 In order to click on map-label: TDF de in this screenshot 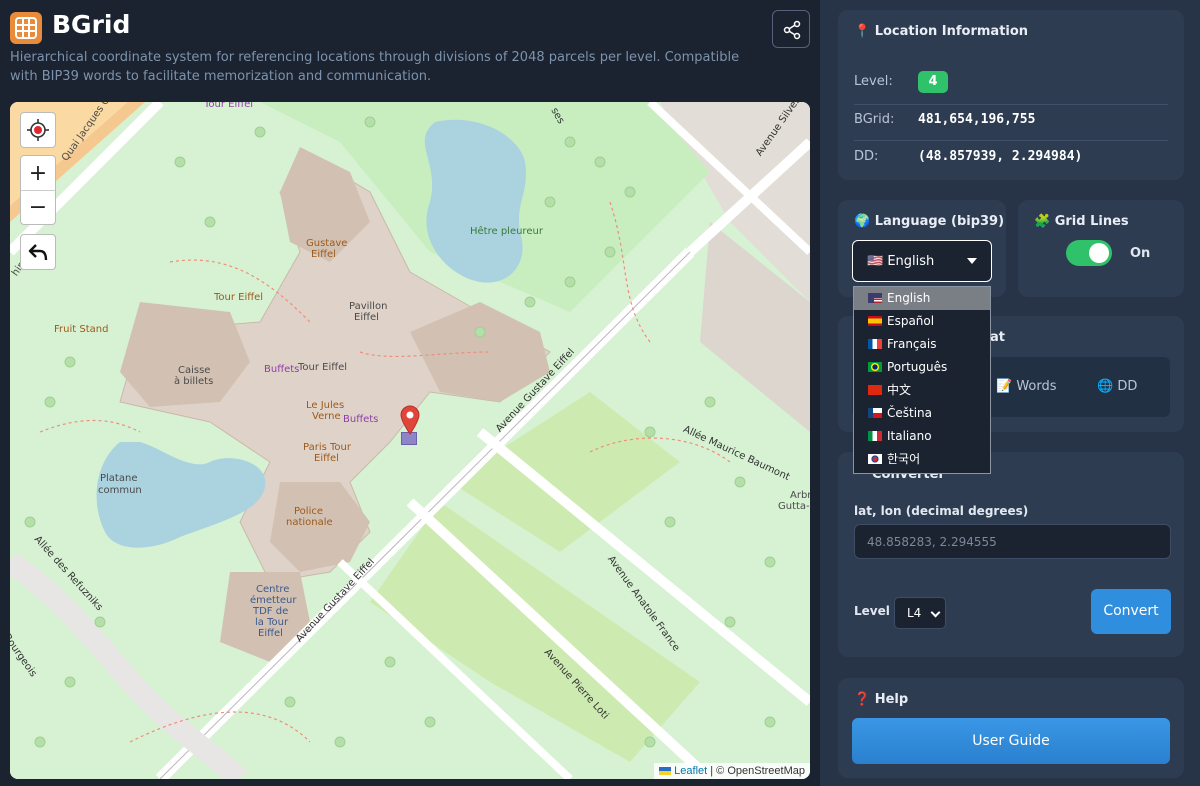, I will do `click(271, 611)`.